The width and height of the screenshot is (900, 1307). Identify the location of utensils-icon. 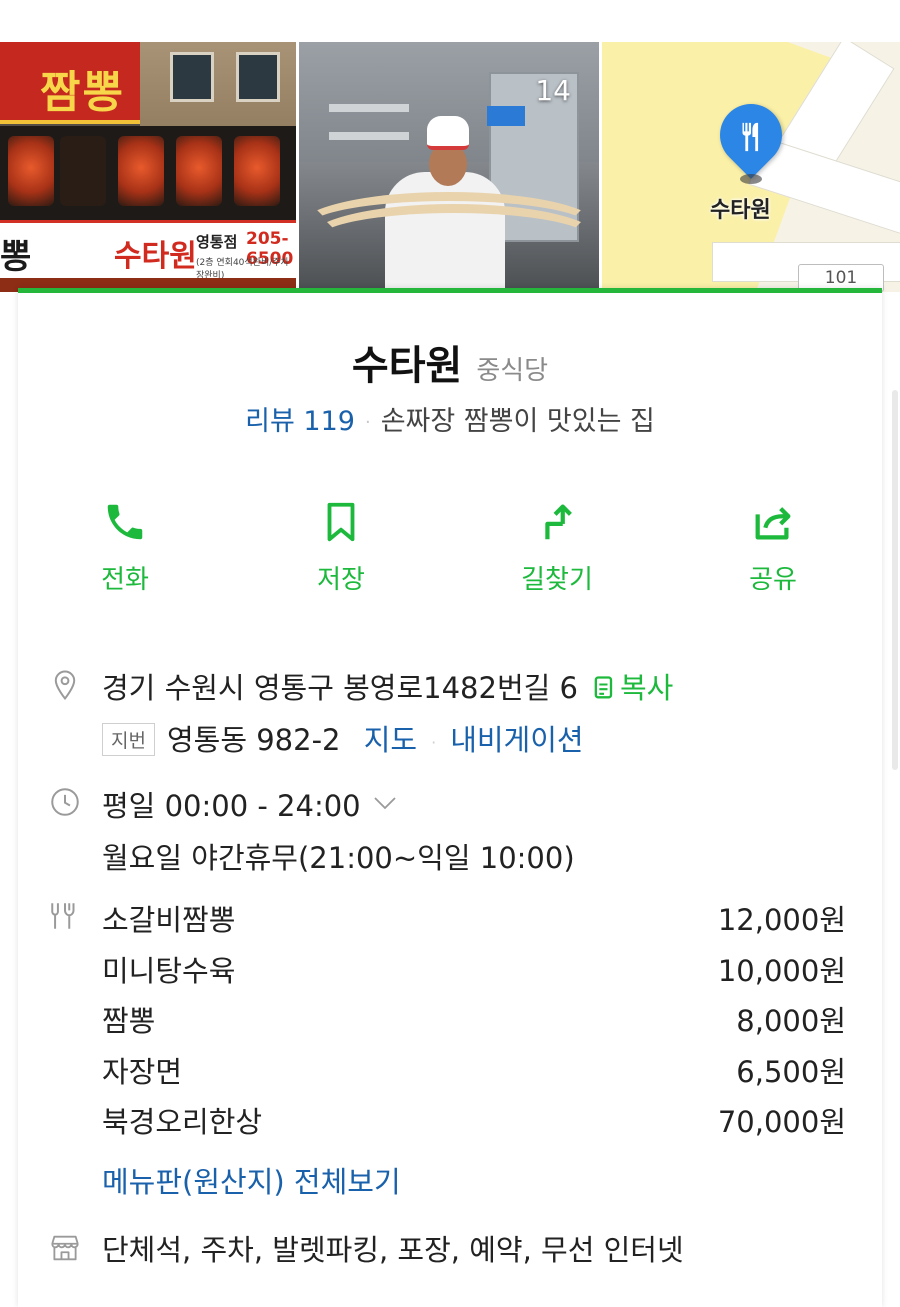
(63, 916).